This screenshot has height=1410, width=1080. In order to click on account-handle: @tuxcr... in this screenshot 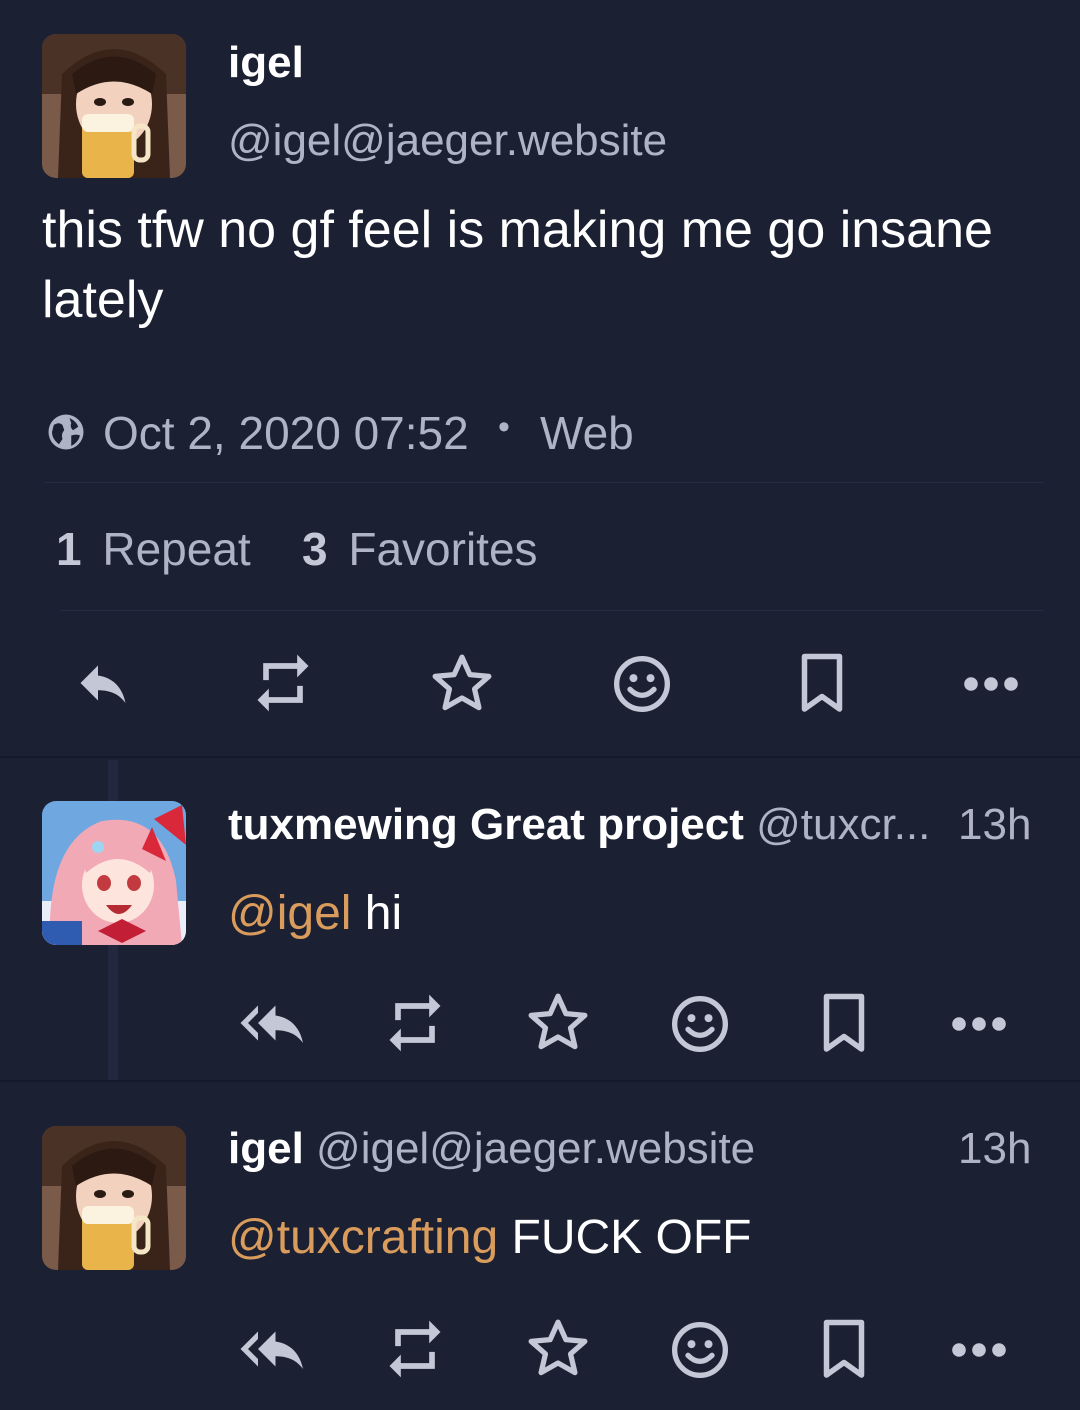, I will do `click(843, 824)`.